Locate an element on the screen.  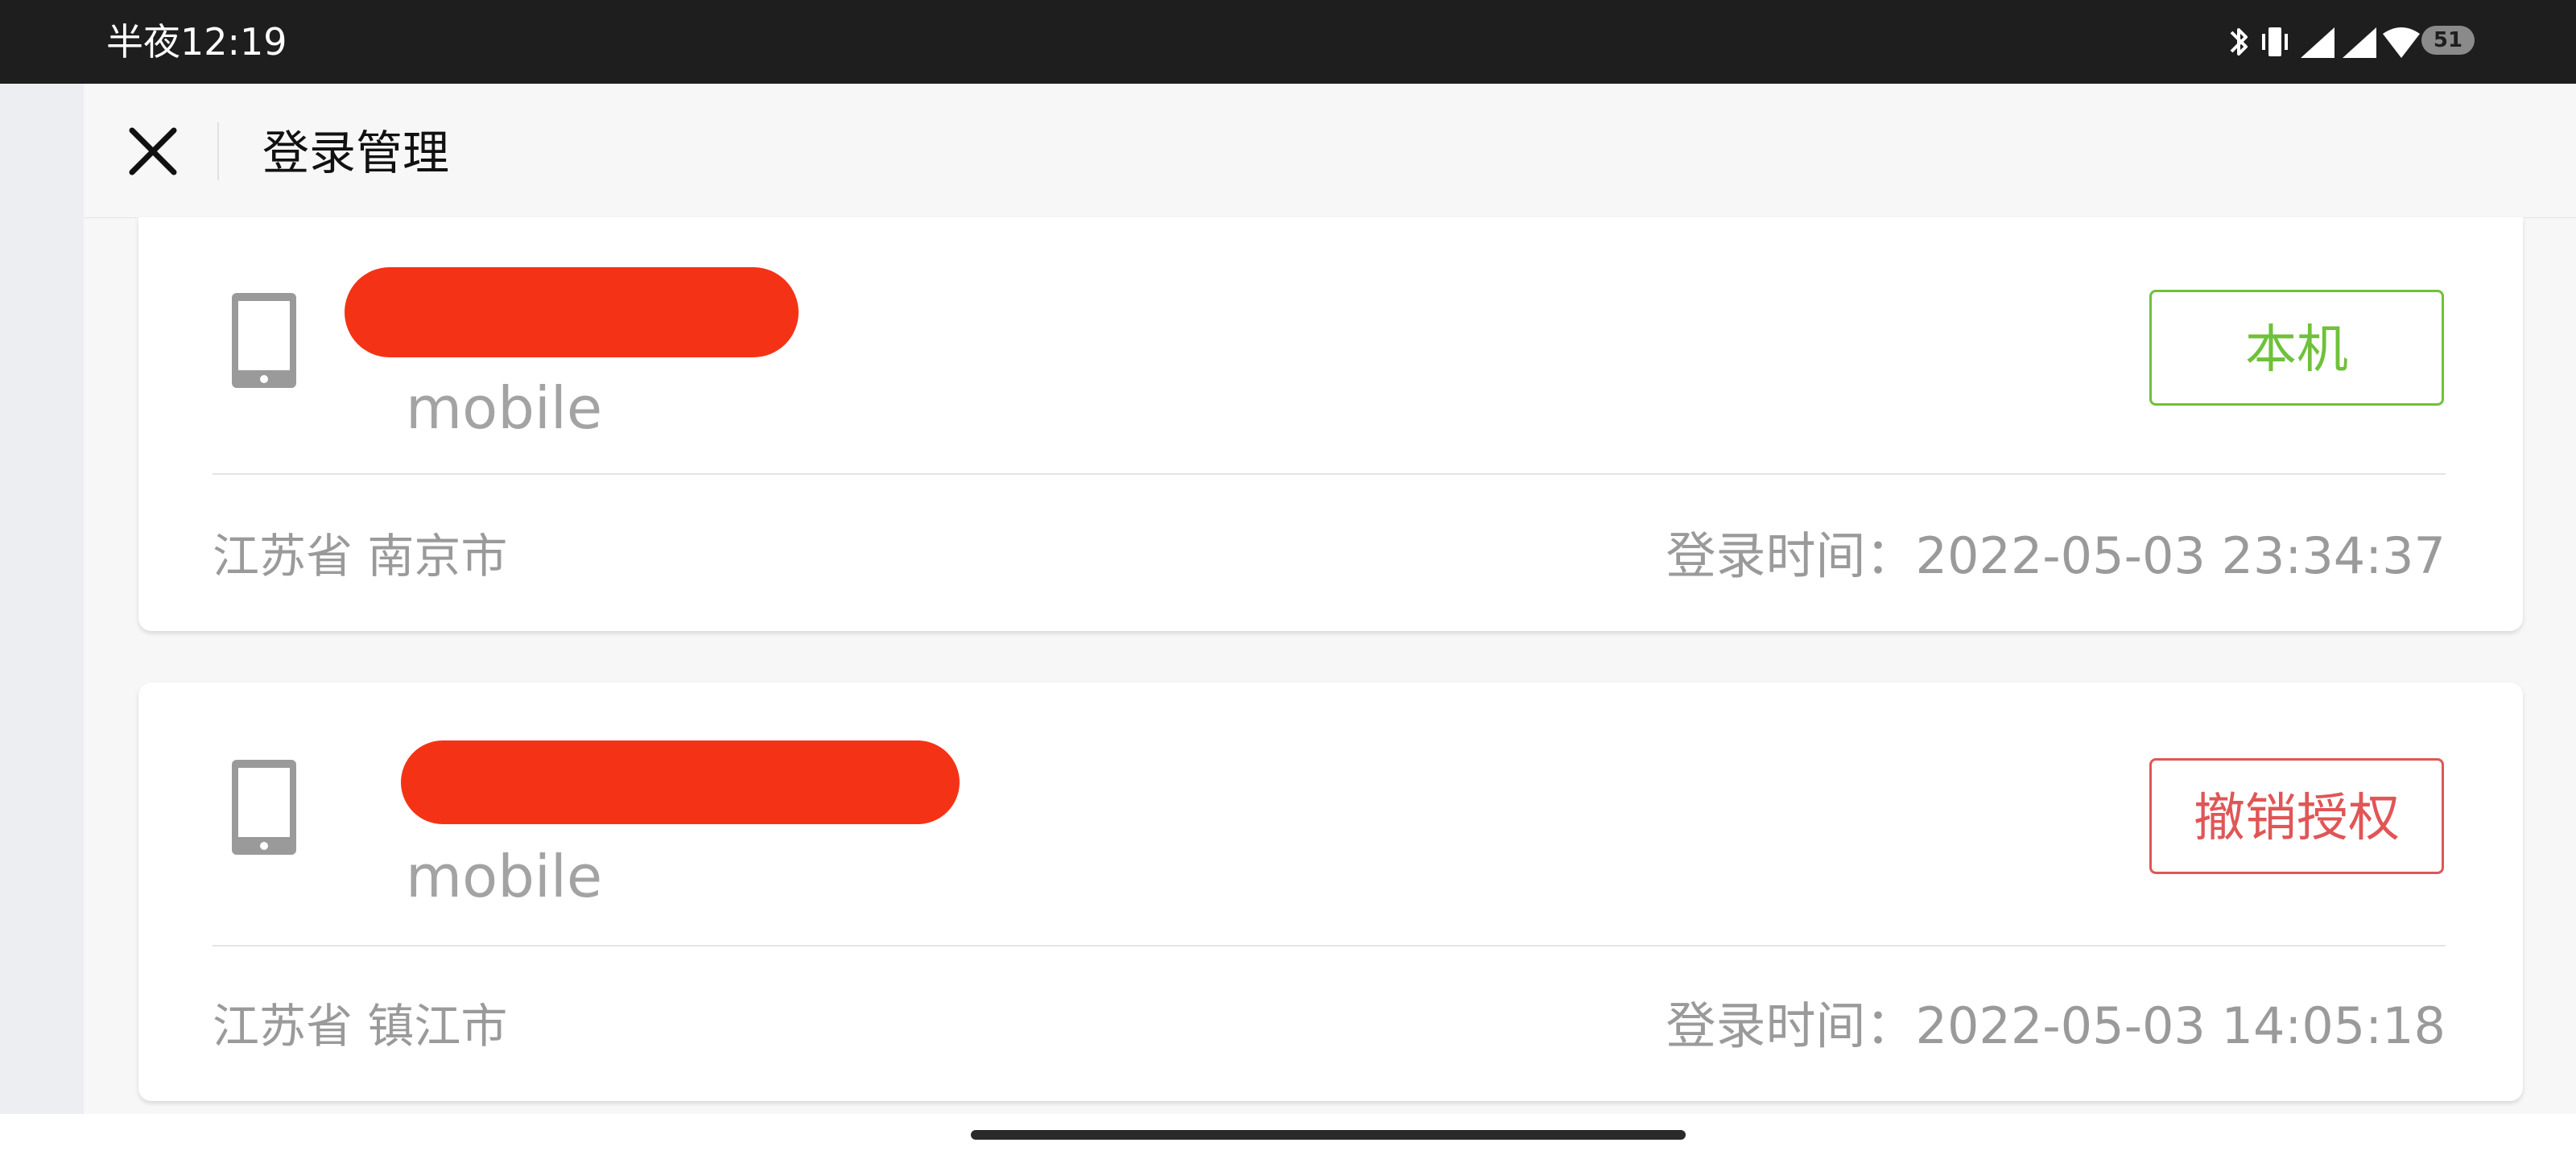
revoke-authorization-button: 撤销授权 is located at coordinates (2296, 816).